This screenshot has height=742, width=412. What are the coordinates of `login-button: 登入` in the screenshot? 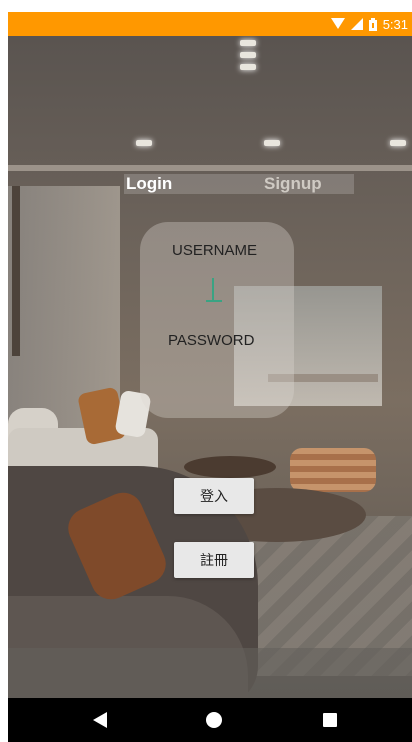 It's located at (214, 496).